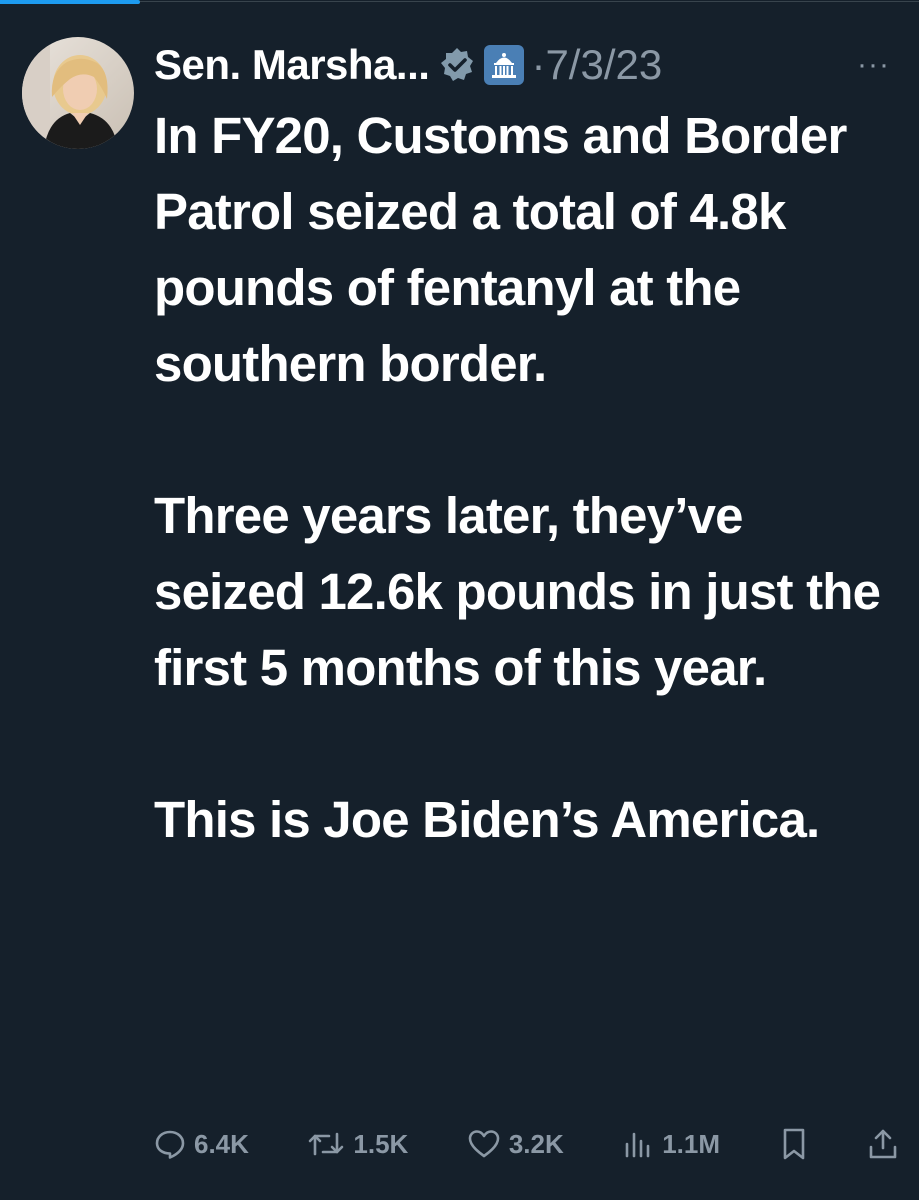 Image resolution: width=919 pixels, height=1200 pixels. I want to click on government-building-icon, so click(504, 65).